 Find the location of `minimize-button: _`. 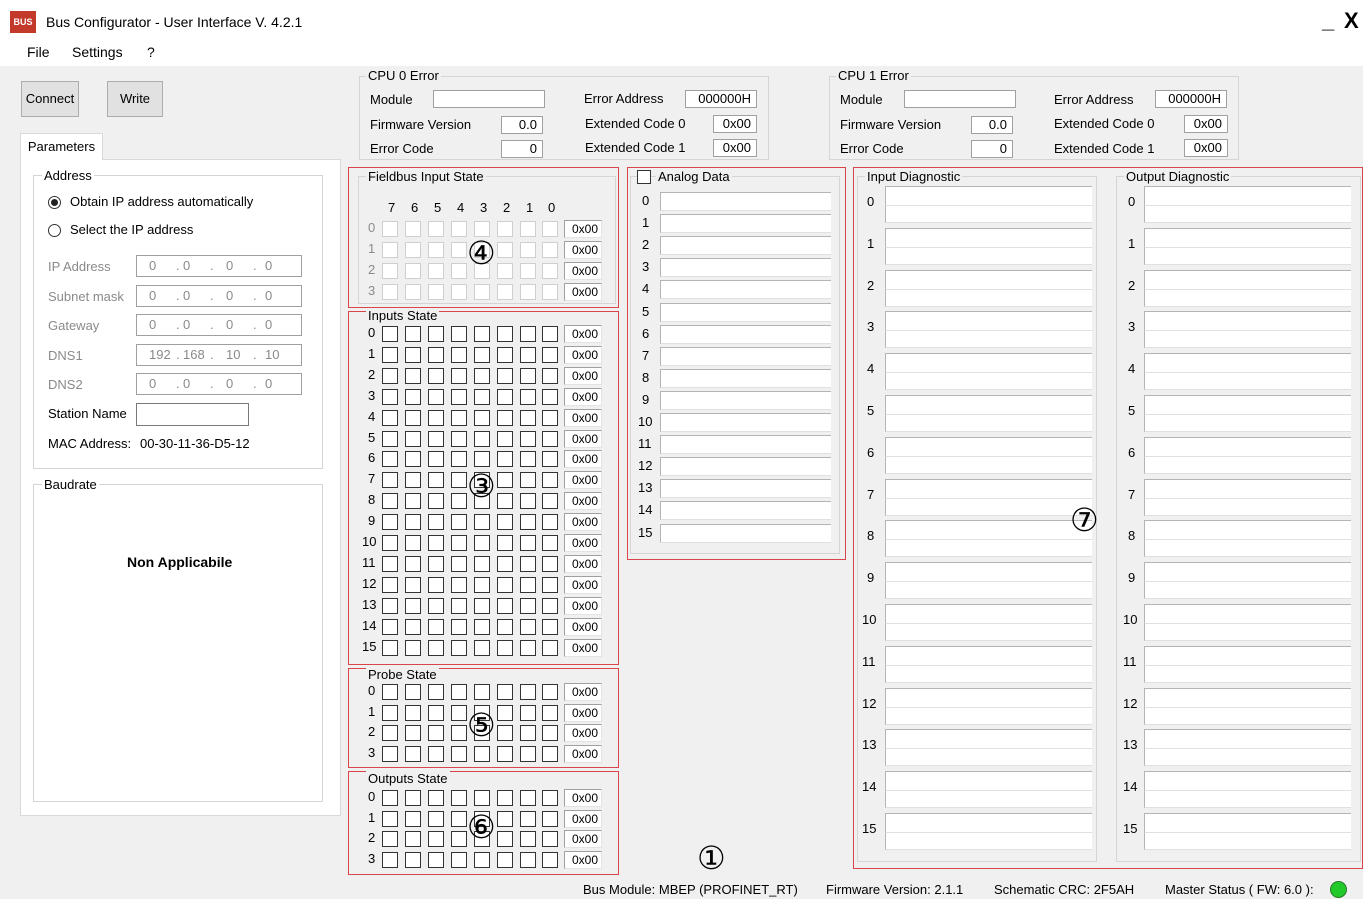

minimize-button: _ is located at coordinates (1328, 21).